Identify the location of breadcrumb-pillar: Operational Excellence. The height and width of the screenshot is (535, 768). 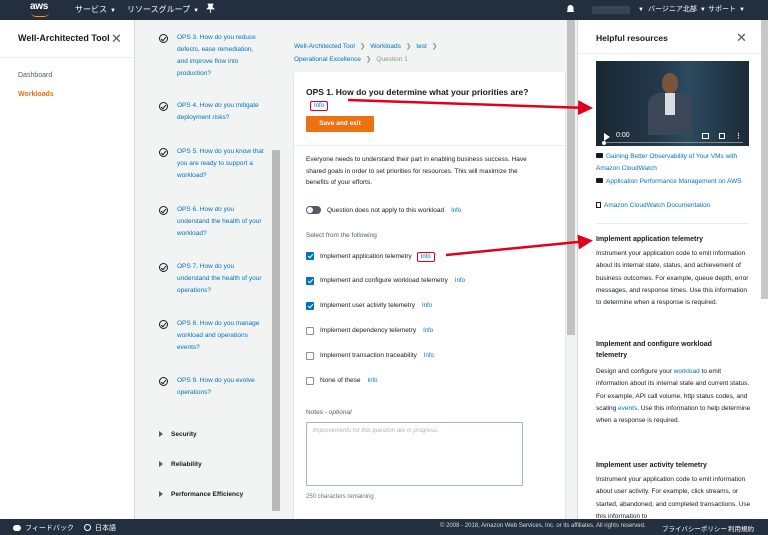
(327, 59).